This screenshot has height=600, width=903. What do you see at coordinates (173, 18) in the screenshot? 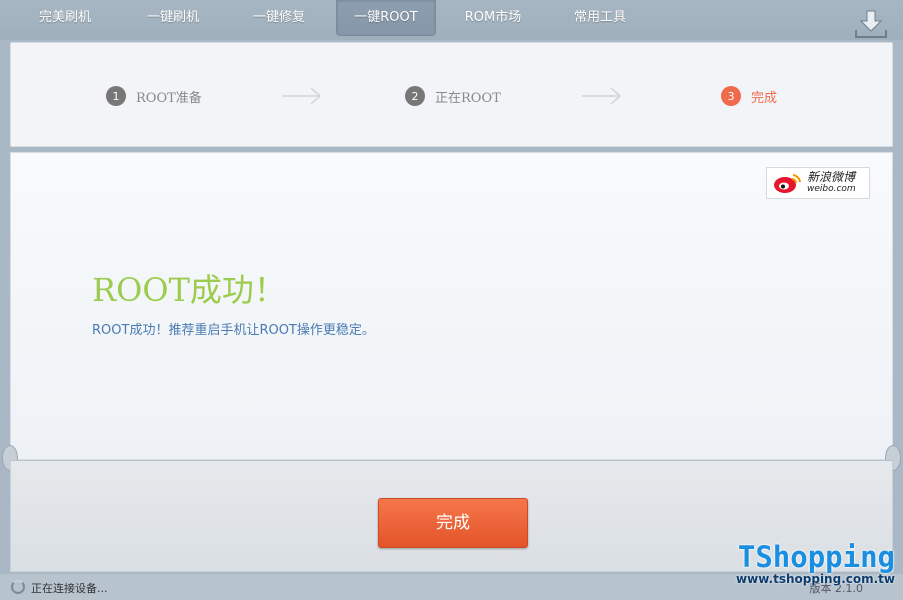
I see `nav-one-click-flash: 一键刷机` at bounding box center [173, 18].